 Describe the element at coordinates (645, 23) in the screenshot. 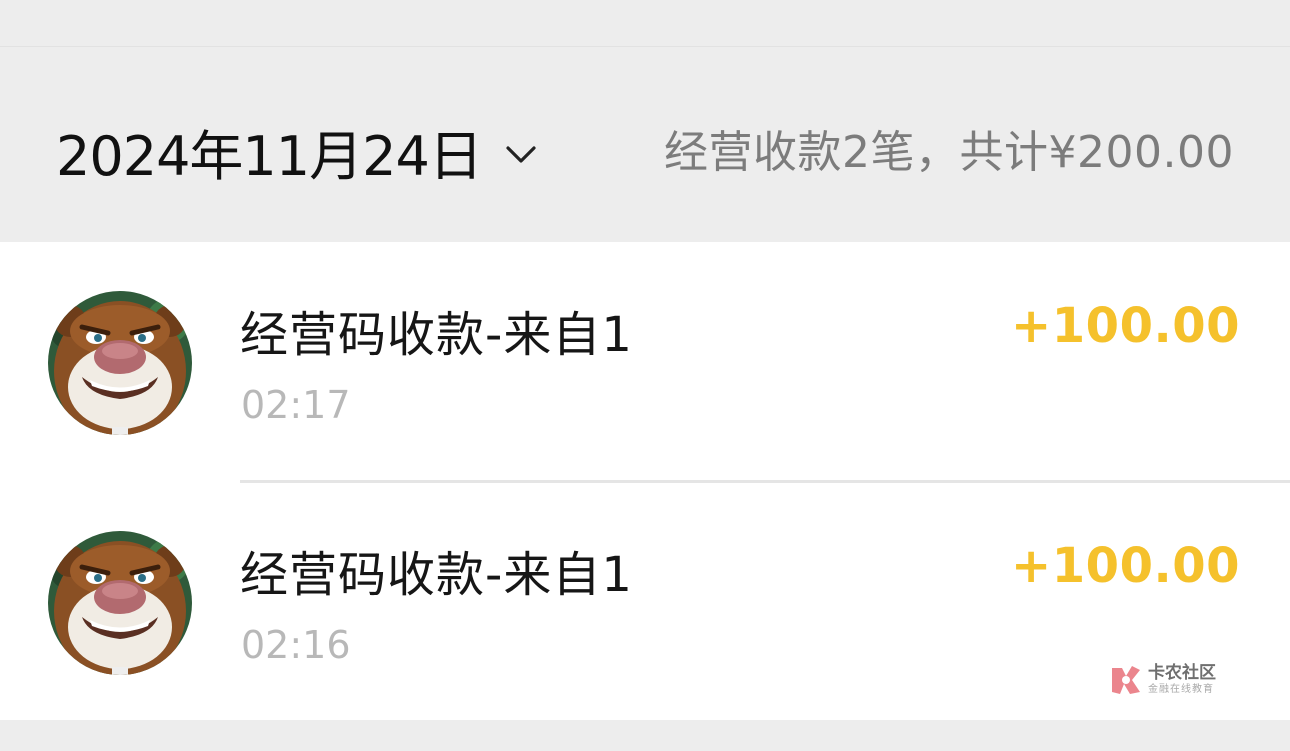

I see `top-bar` at that location.